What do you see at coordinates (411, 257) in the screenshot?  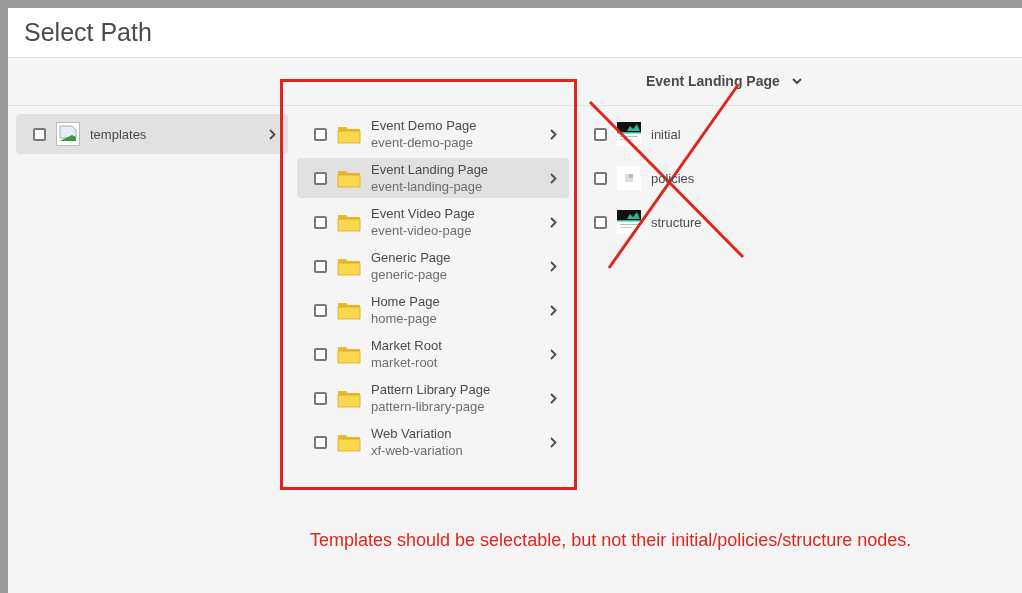 I see `item-title: Generic Page` at bounding box center [411, 257].